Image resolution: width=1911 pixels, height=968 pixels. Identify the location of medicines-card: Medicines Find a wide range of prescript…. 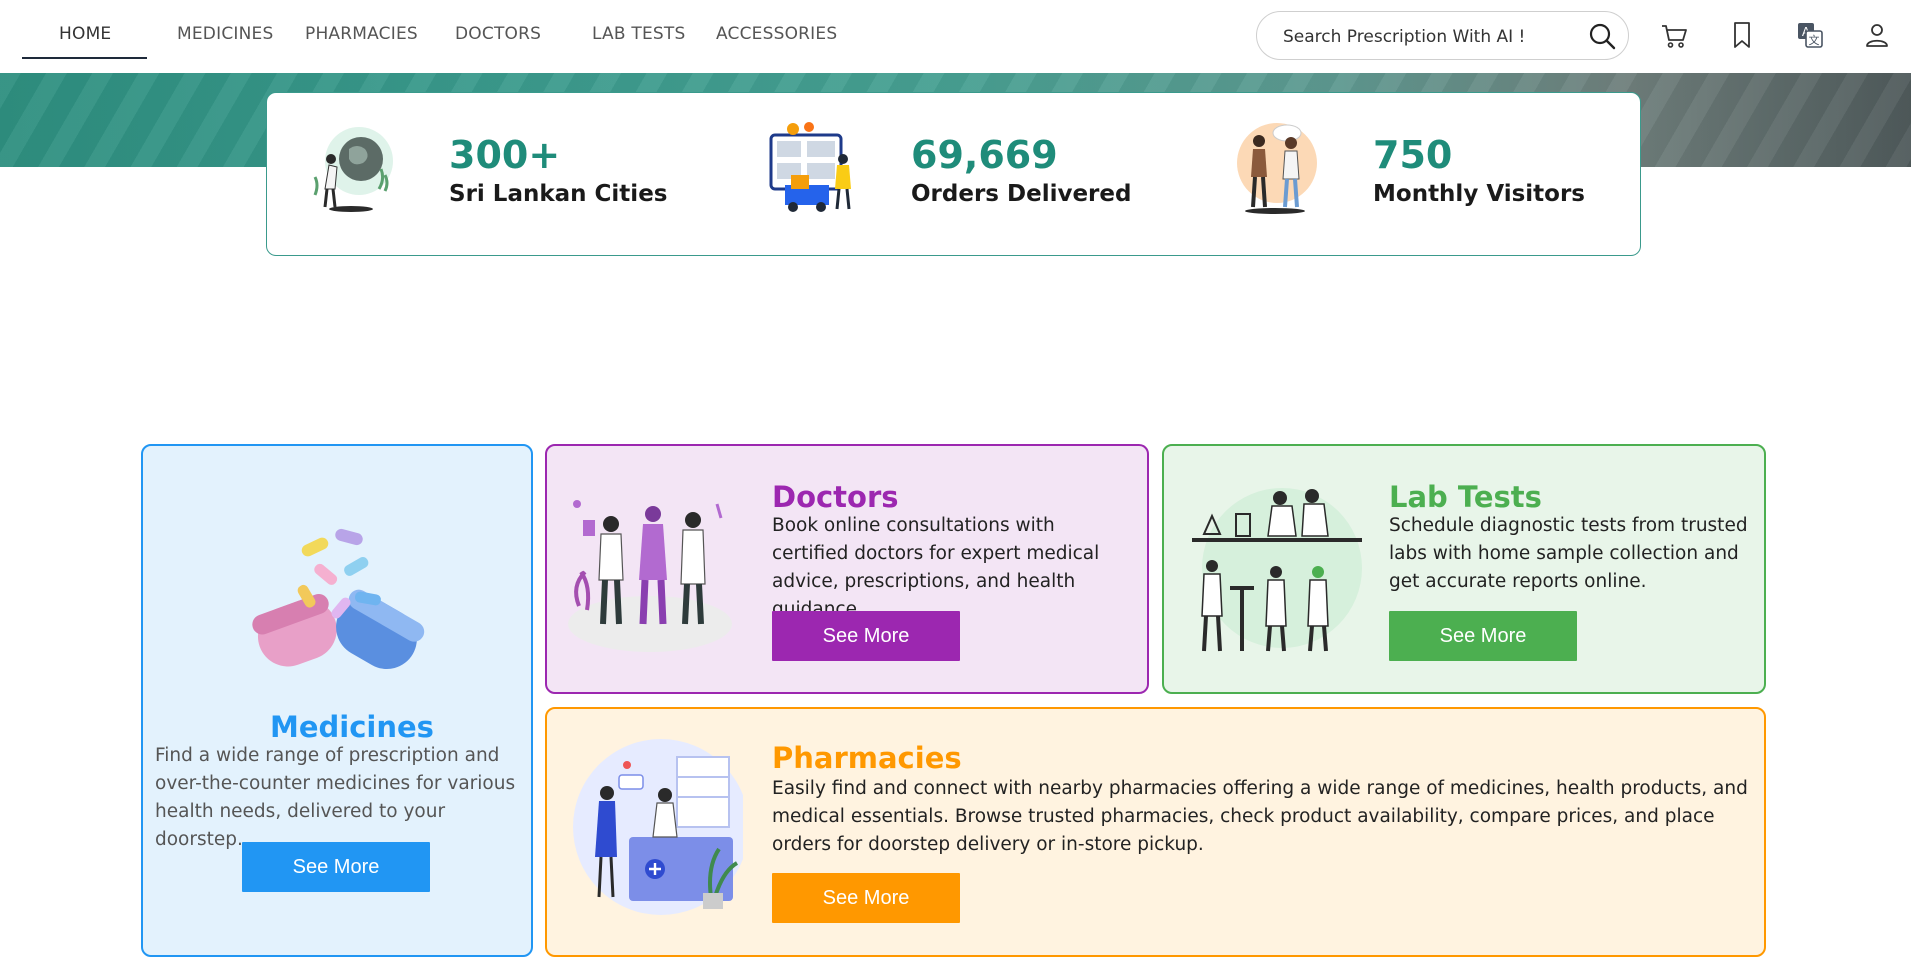
(337, 700).